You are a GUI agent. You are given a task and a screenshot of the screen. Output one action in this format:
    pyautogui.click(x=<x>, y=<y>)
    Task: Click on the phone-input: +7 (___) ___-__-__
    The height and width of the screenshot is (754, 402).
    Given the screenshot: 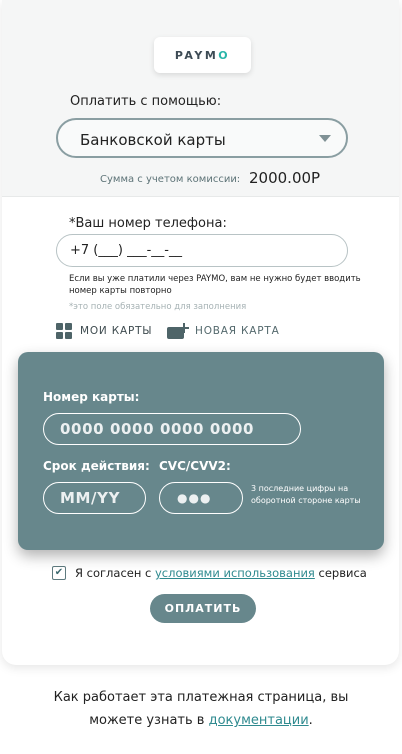 What is the action you would take?
    pyautogui.click(x=202, y=250)
    